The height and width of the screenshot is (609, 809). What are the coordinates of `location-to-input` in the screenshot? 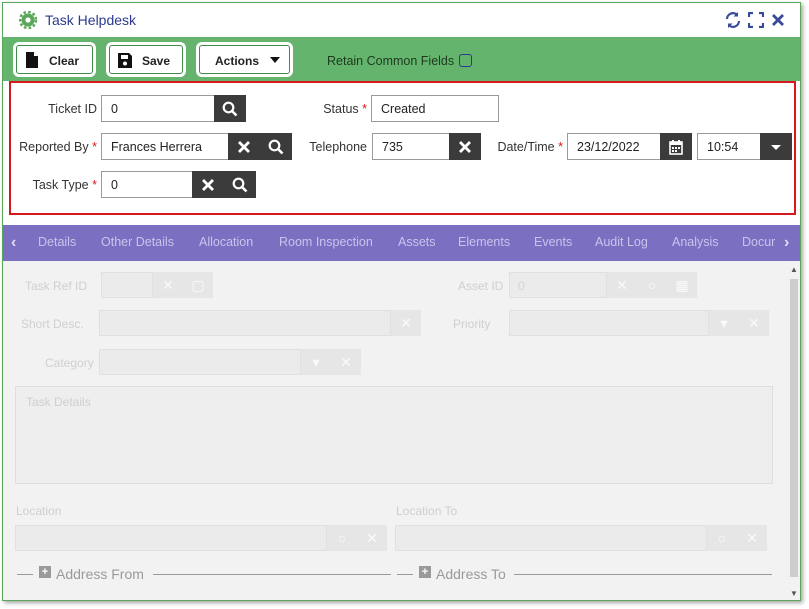 It's located at (551, 538).